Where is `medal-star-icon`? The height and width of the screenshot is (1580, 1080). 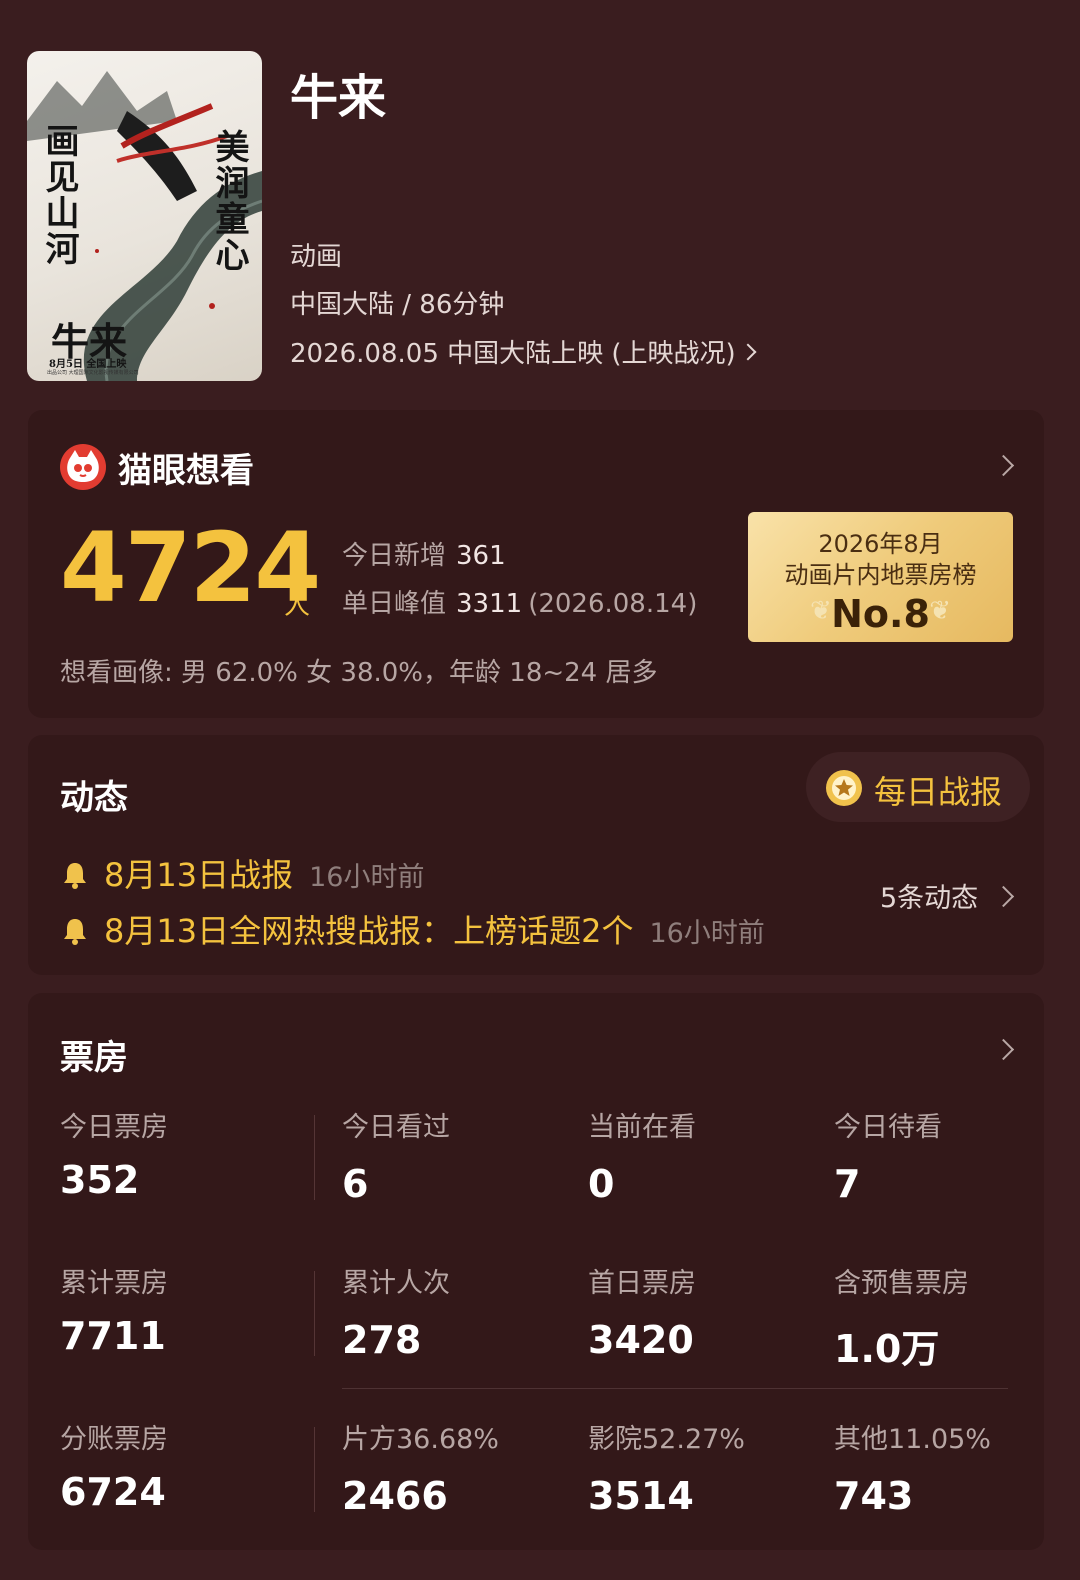
medal-star-icon is located at coordinates (844, 788).